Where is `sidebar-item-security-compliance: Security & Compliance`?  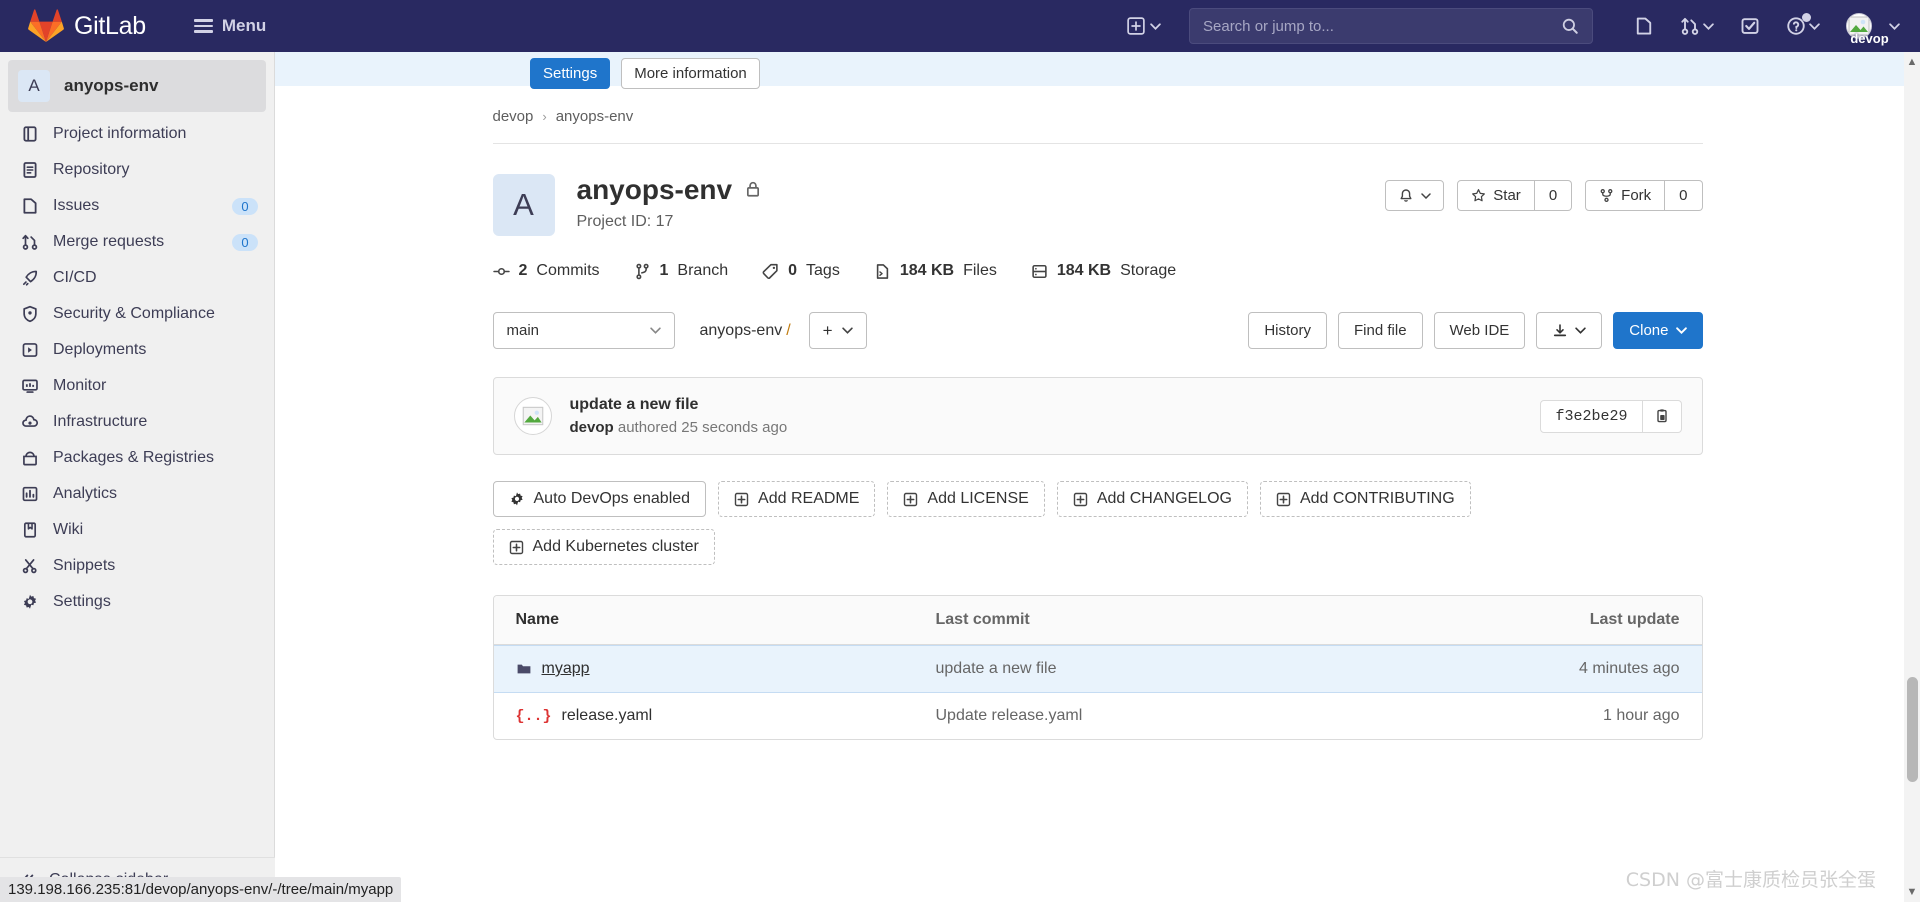 sidebar-item-security-compliance: Security & Compliance is located at coordinates (137, 314).